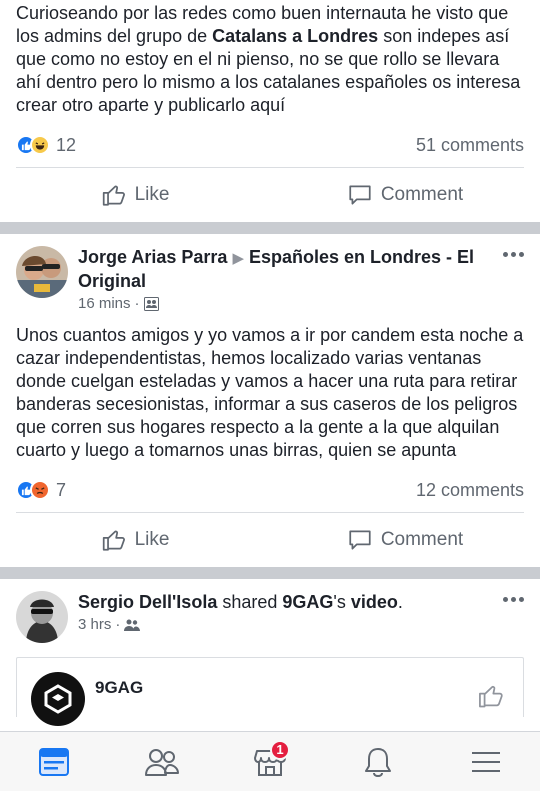 The height and width of the screenshot is (791, 540). I want to click on author-name: Sergio Dell'Isola, so click(147, 602).